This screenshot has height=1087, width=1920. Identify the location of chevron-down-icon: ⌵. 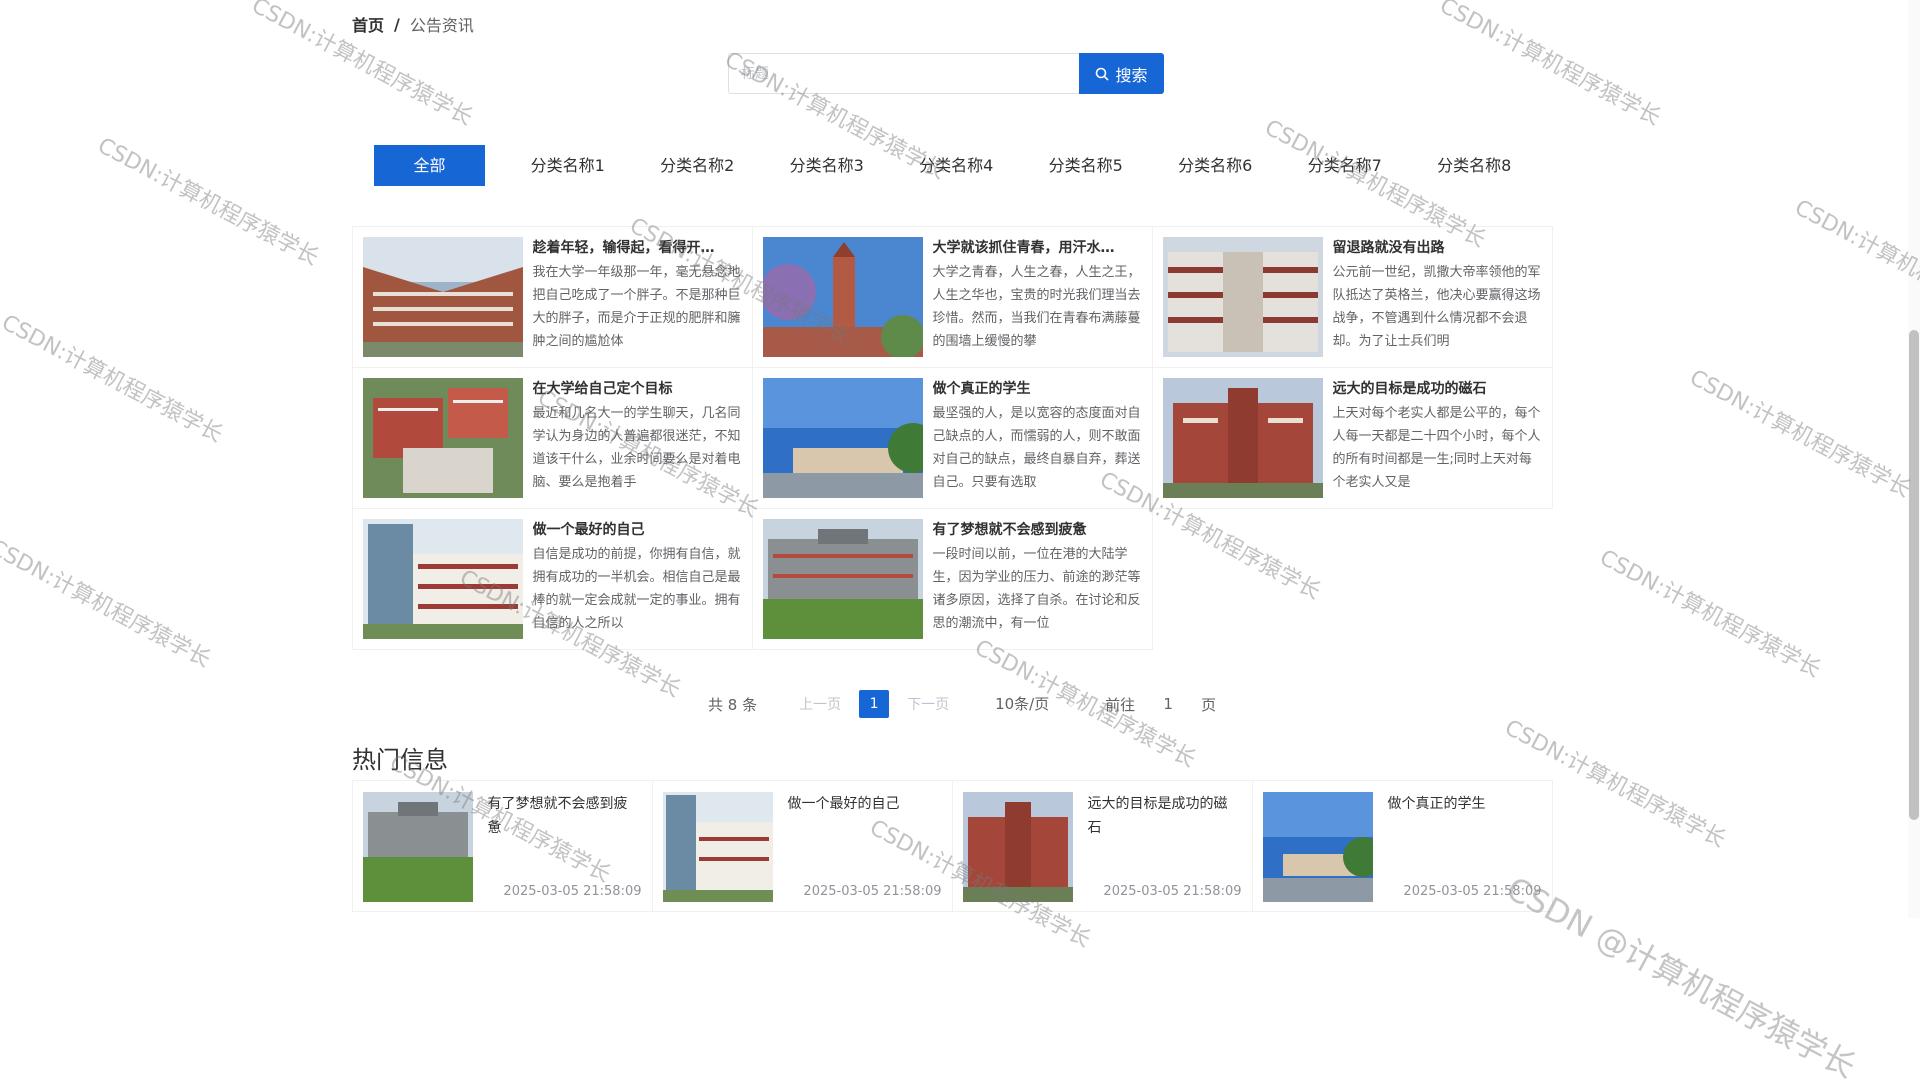
(1071, 703).